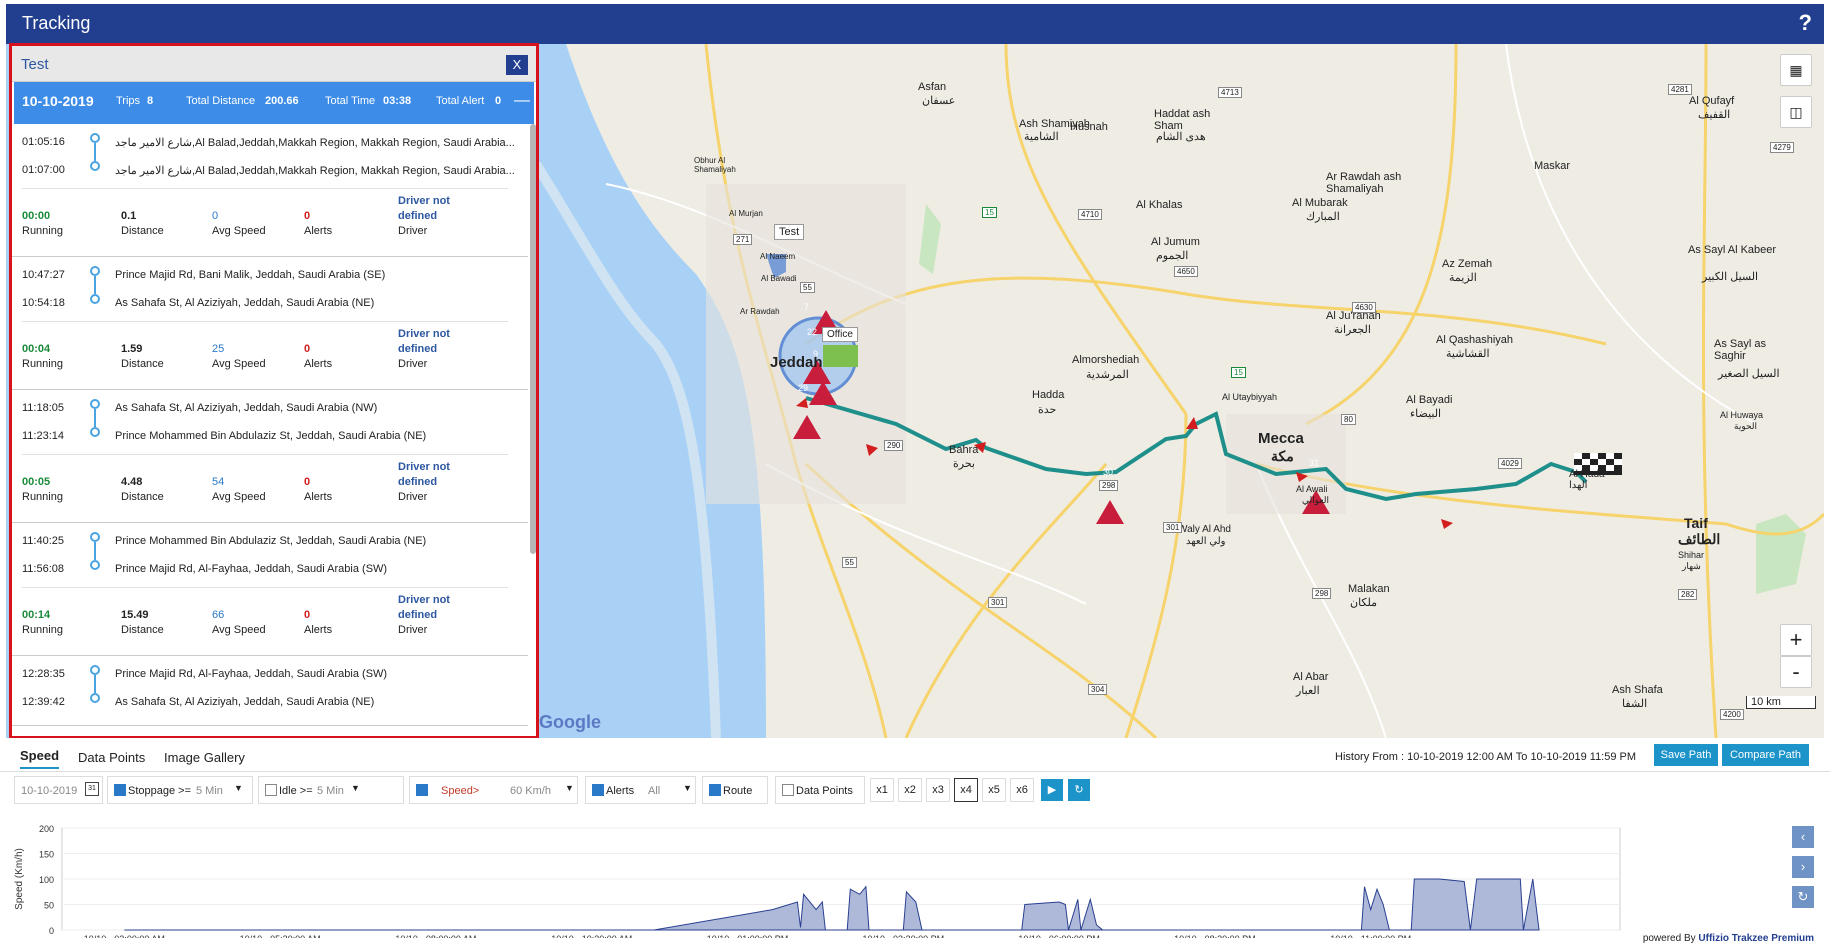  What do you see at coordinates (215, 216) in the screenshot?
I see `trip-speed-value: 0` at bounding box center [215, 216].